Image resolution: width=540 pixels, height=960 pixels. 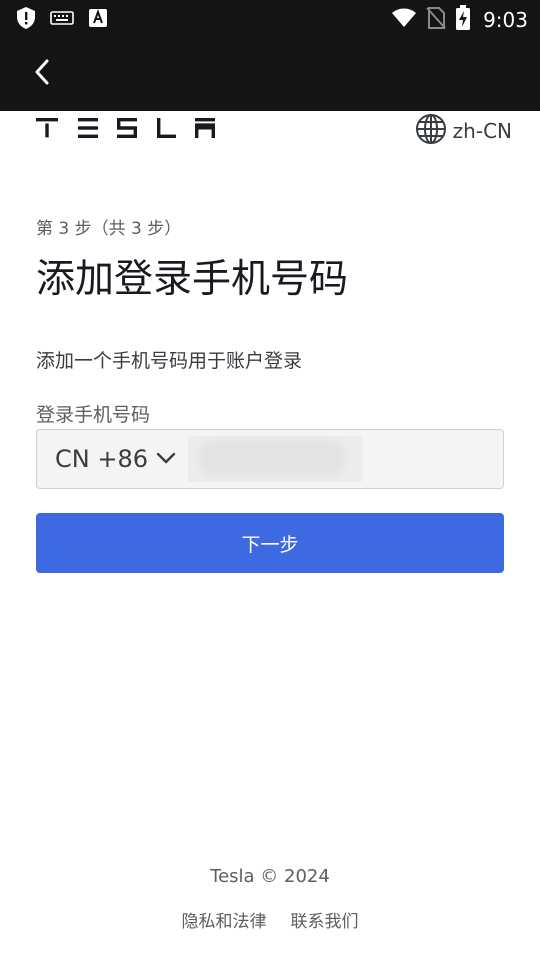 What do you see at coordinates (270, 543) in the screenshot?
I see `next-button: 下一步` at bounding box center [270, 543].